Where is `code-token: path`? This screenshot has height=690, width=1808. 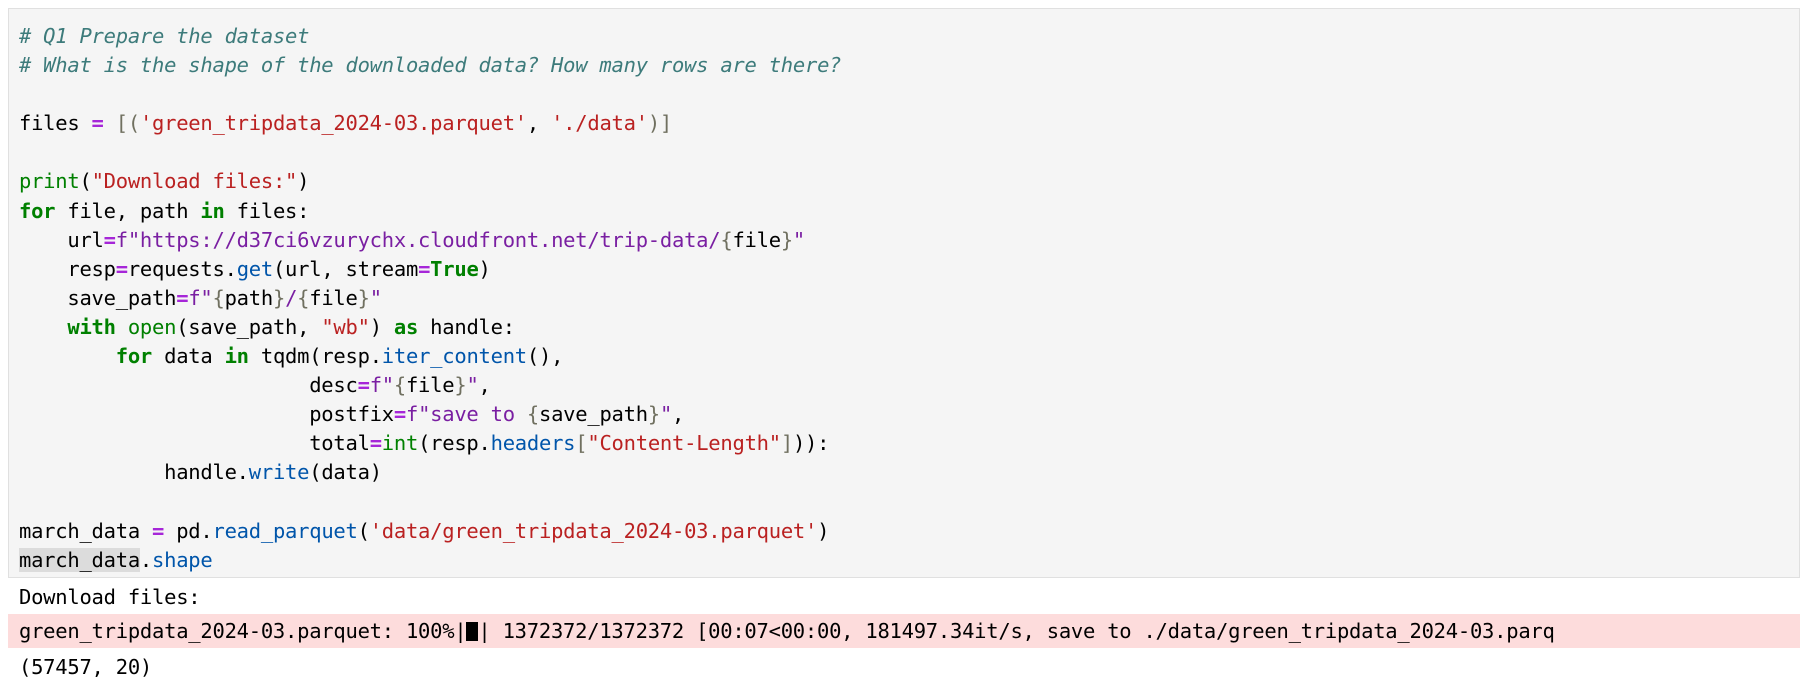
code-token: path is located at coordinates (249, 297).